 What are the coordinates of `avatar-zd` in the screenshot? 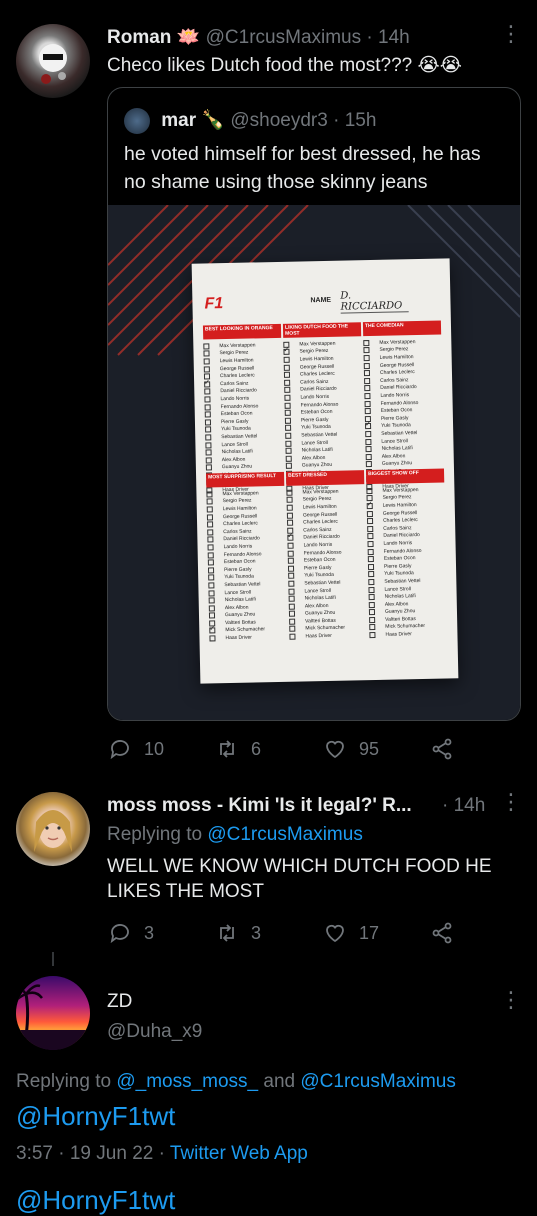 It's located at (53, 1013).